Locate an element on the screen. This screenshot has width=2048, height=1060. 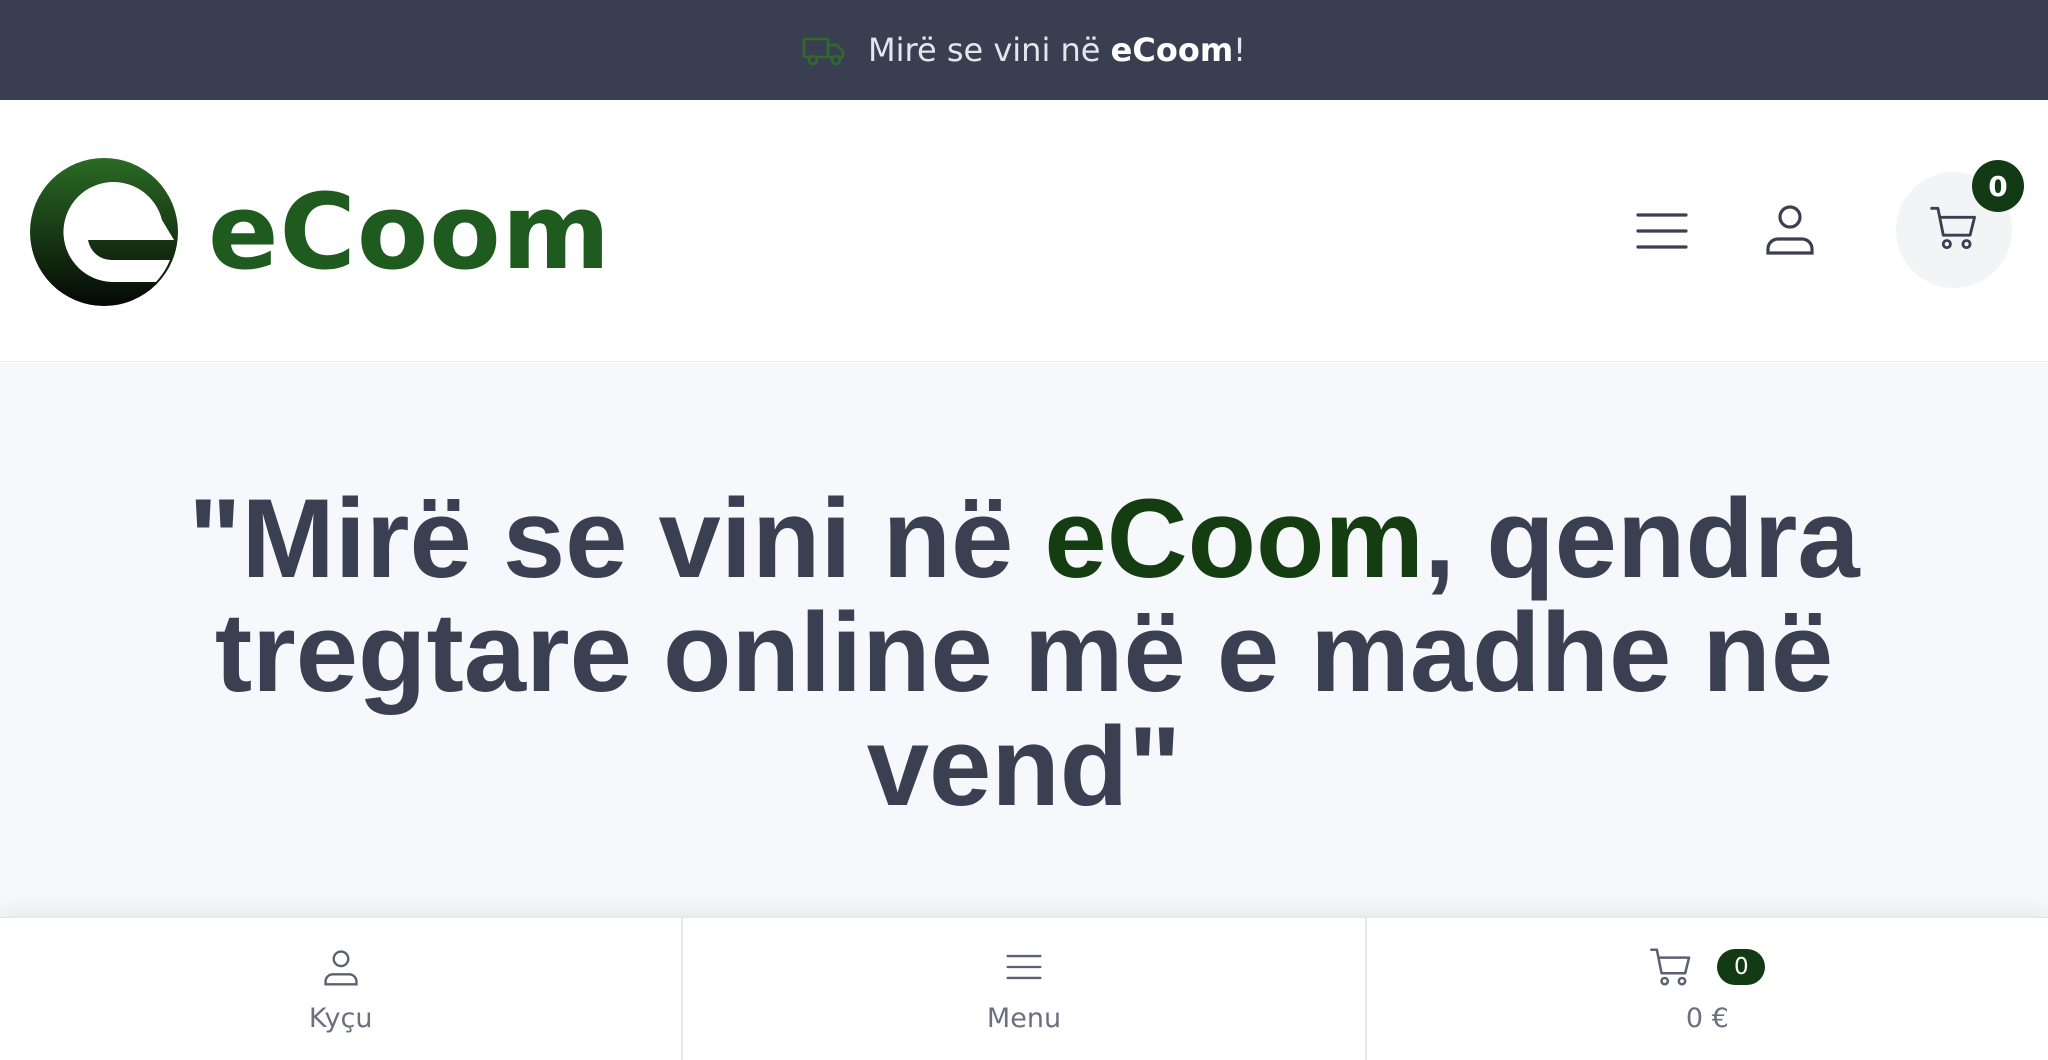
login-label: Kyçu is located at coordinates (340, 1018).